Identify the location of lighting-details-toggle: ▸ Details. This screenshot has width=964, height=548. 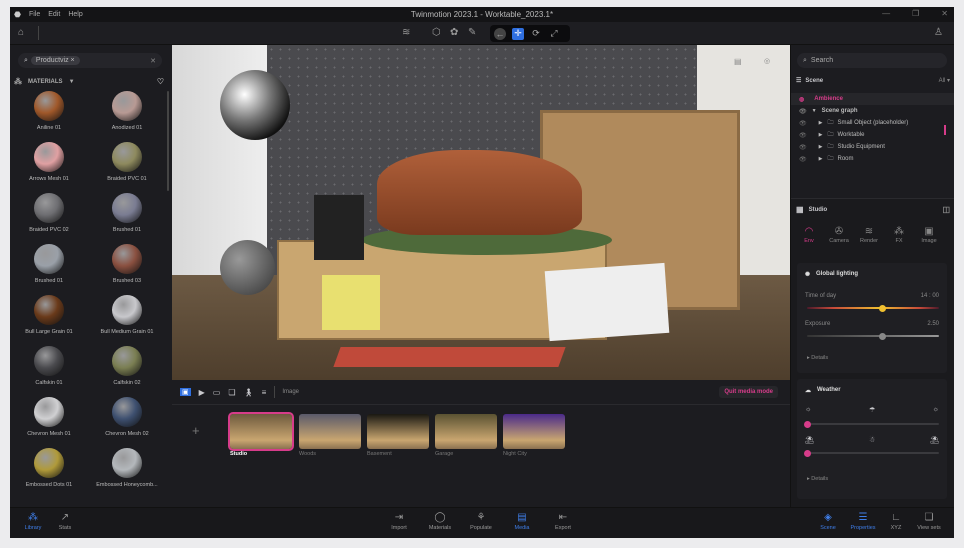
(817, 358).